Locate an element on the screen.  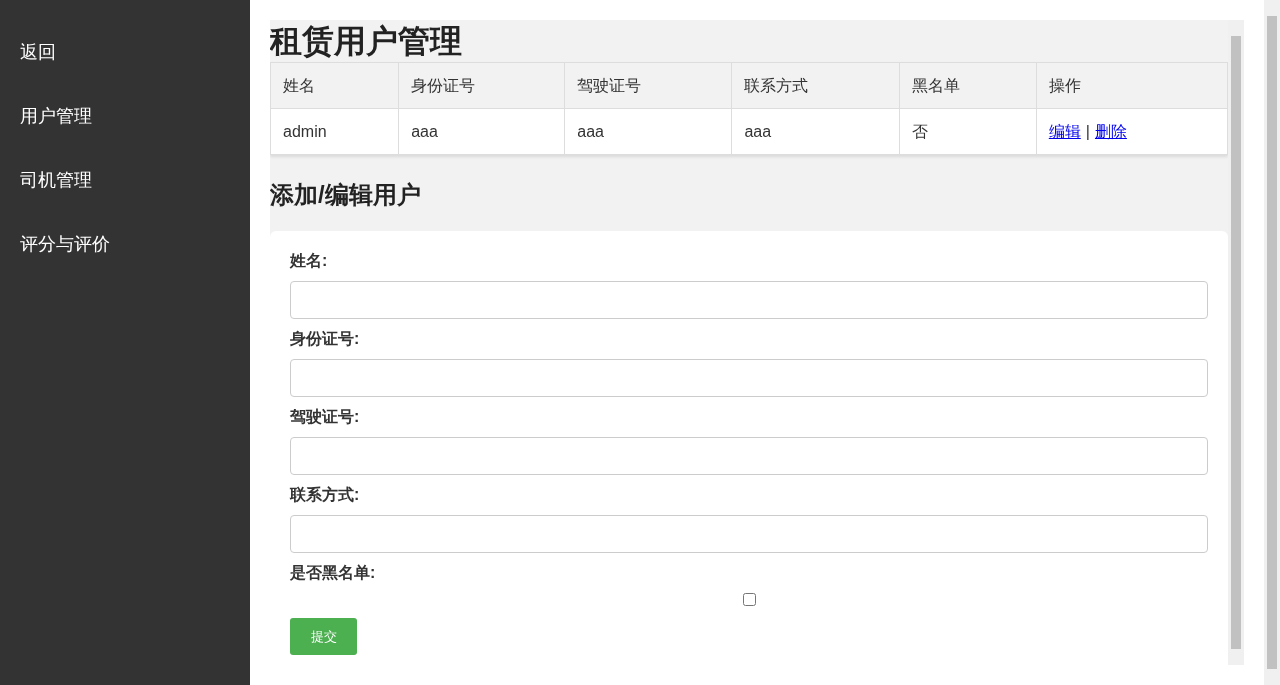
page-scrollbar is located at coordinates (1272, 342).